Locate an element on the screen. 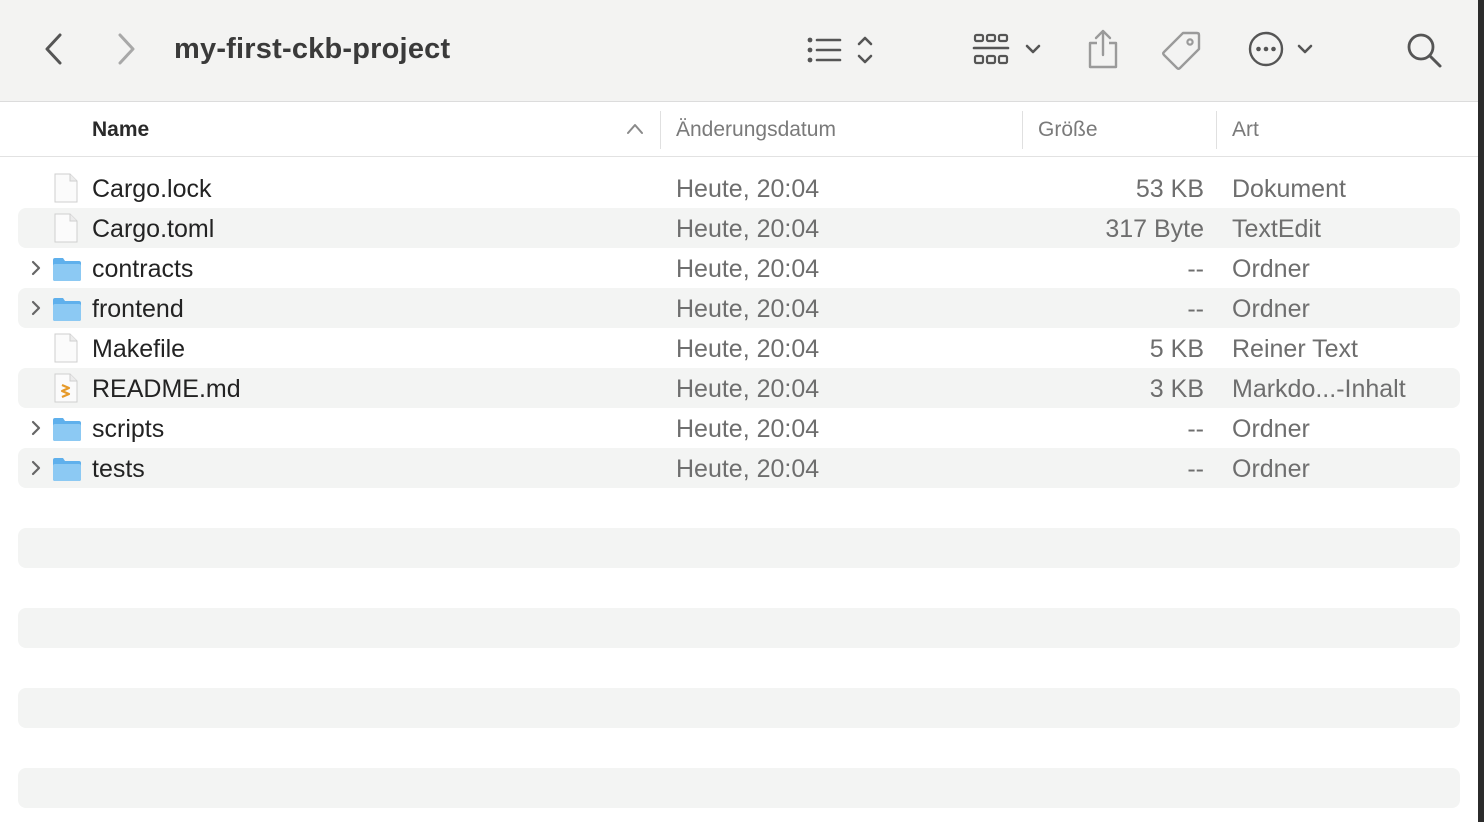  back-icon is located at coordinates (54, 49).